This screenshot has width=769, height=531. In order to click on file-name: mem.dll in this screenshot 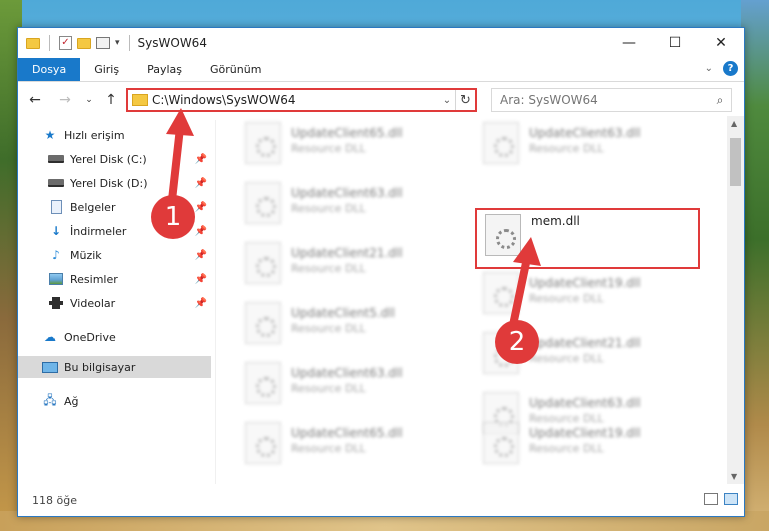, I will do `click(555, 221)`.